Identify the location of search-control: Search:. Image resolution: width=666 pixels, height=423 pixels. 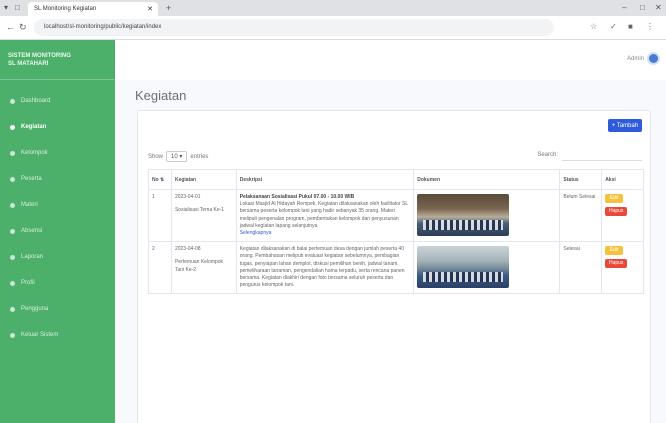
(589, 155).